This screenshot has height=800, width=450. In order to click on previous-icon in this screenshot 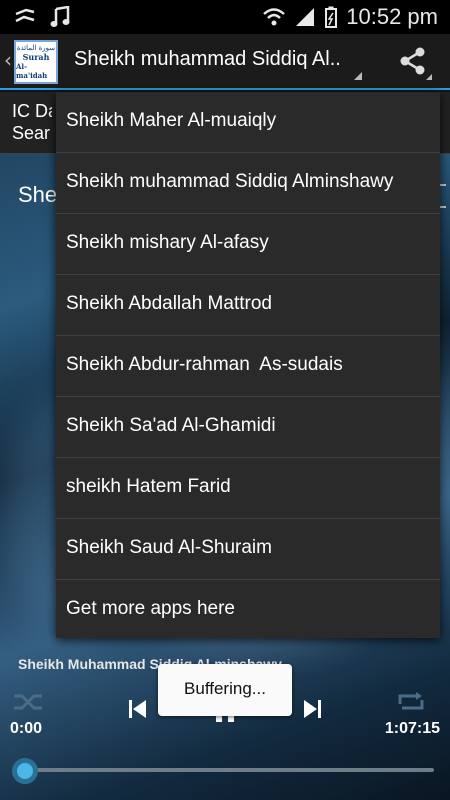, I will do `click(138, 709)`.